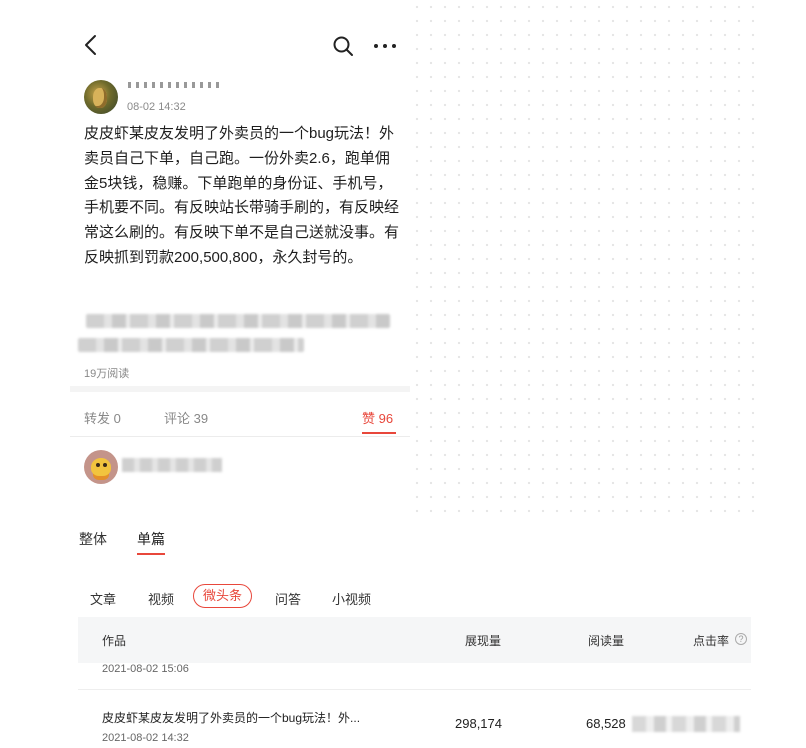 This screenshot has width=806, height=748. Describe the element at coordinates (385, 46) in the screenshot. I see `more-options-icon` at that location.